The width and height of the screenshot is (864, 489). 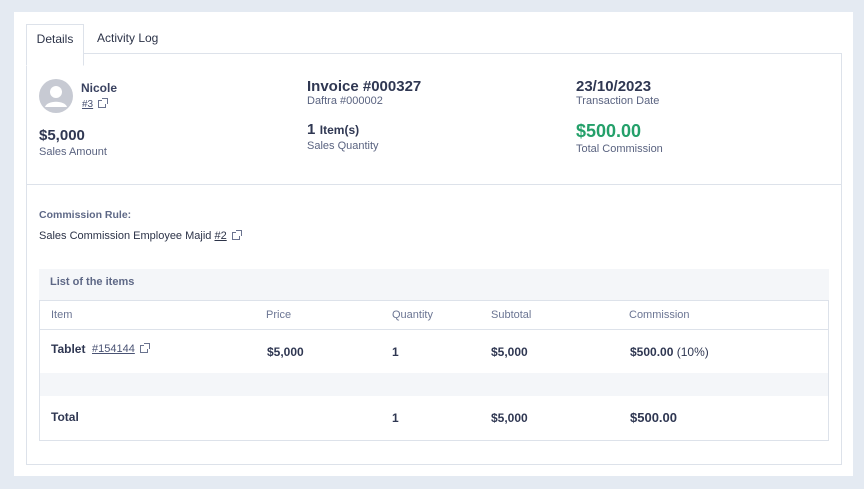 What do you see at coordinates (364, 86) in the screenshot?
I see `invoice-title: Invoice #000327` at bounding box center [364, 86].